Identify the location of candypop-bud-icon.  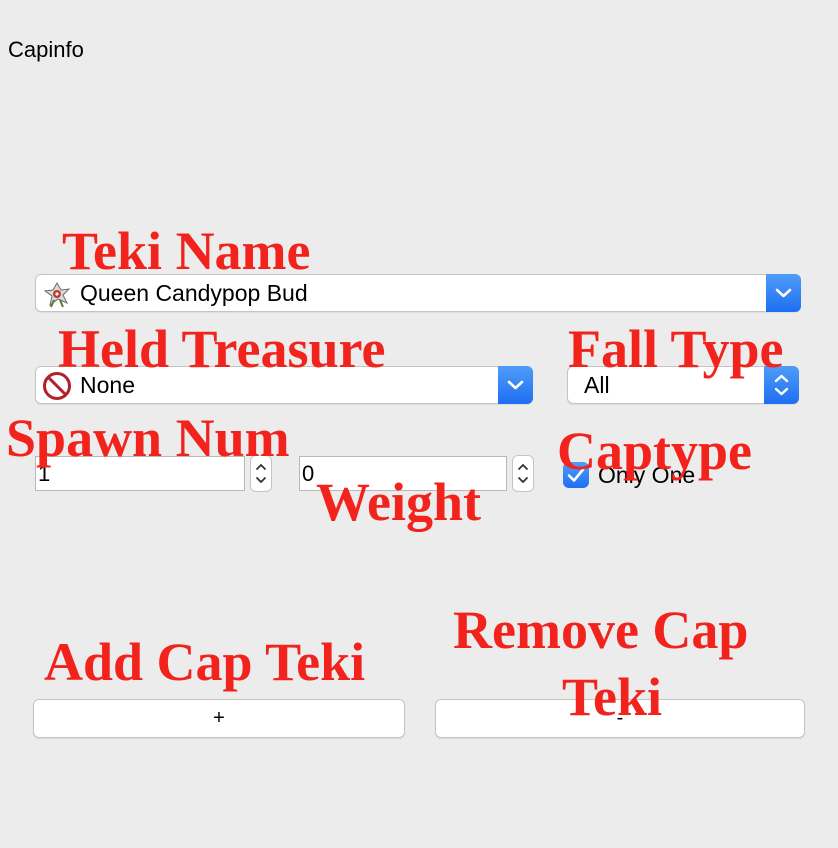
(57, 294).